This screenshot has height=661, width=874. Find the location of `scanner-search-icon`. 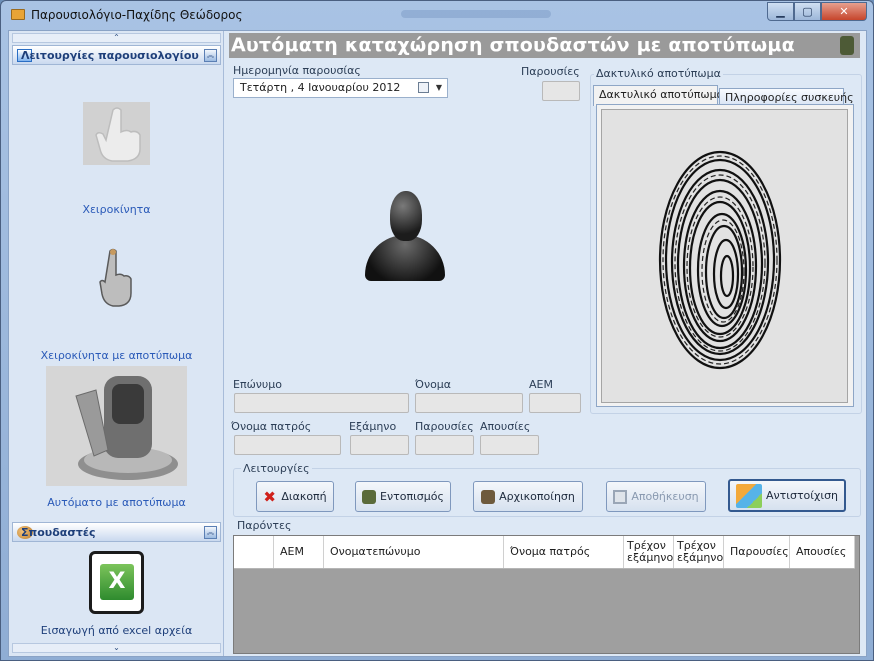

scanner-search-icon is located at coordinates (369, 496).